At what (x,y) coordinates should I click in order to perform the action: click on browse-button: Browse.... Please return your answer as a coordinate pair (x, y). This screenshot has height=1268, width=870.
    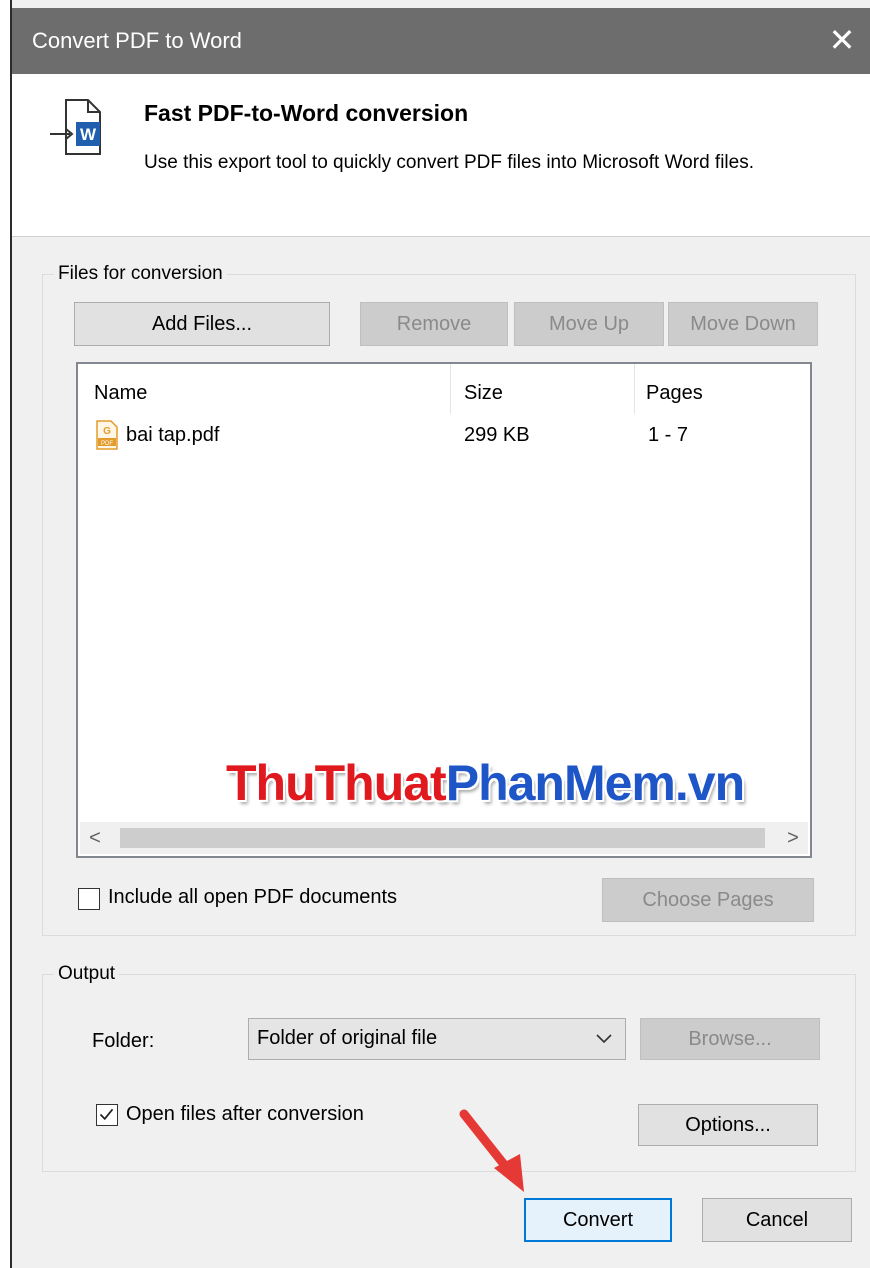
    Looking at the image, I should click on (730, 1039).